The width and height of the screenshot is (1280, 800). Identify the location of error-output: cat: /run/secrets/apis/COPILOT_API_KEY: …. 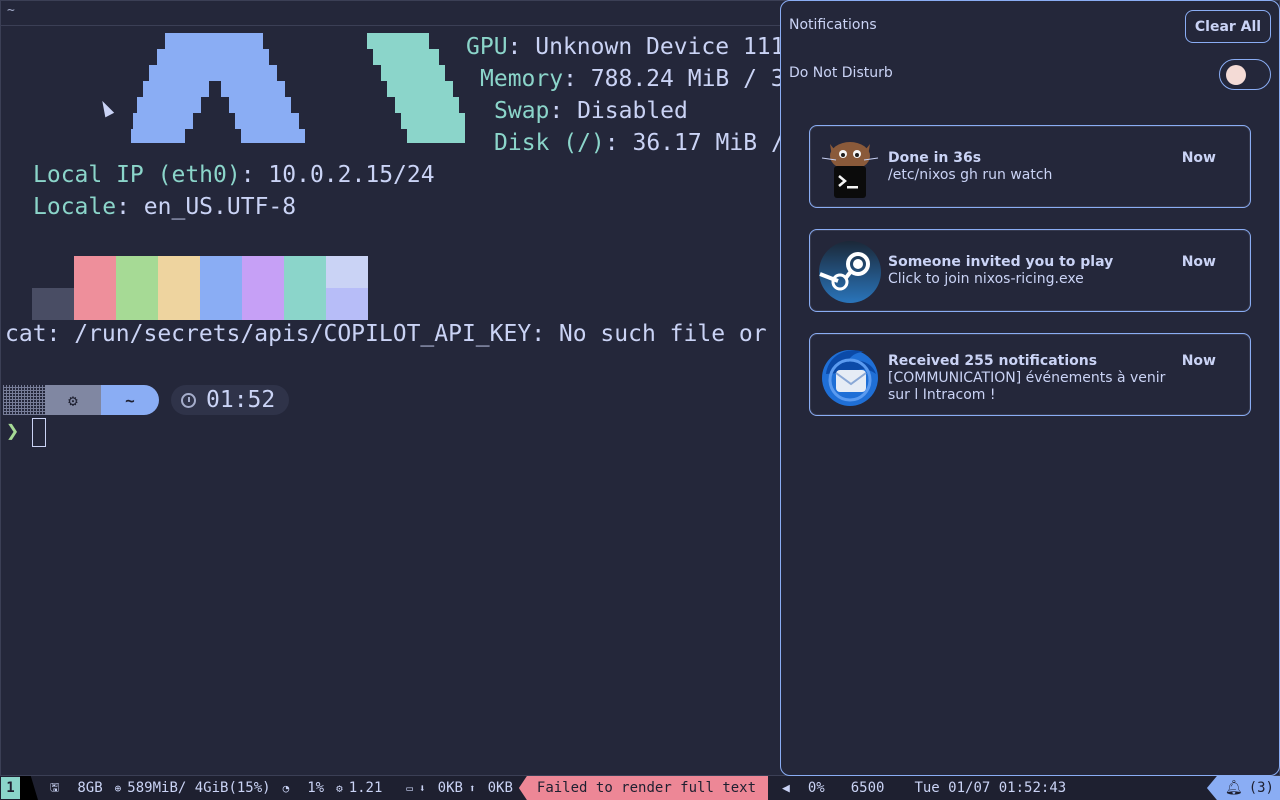
(386, 334).